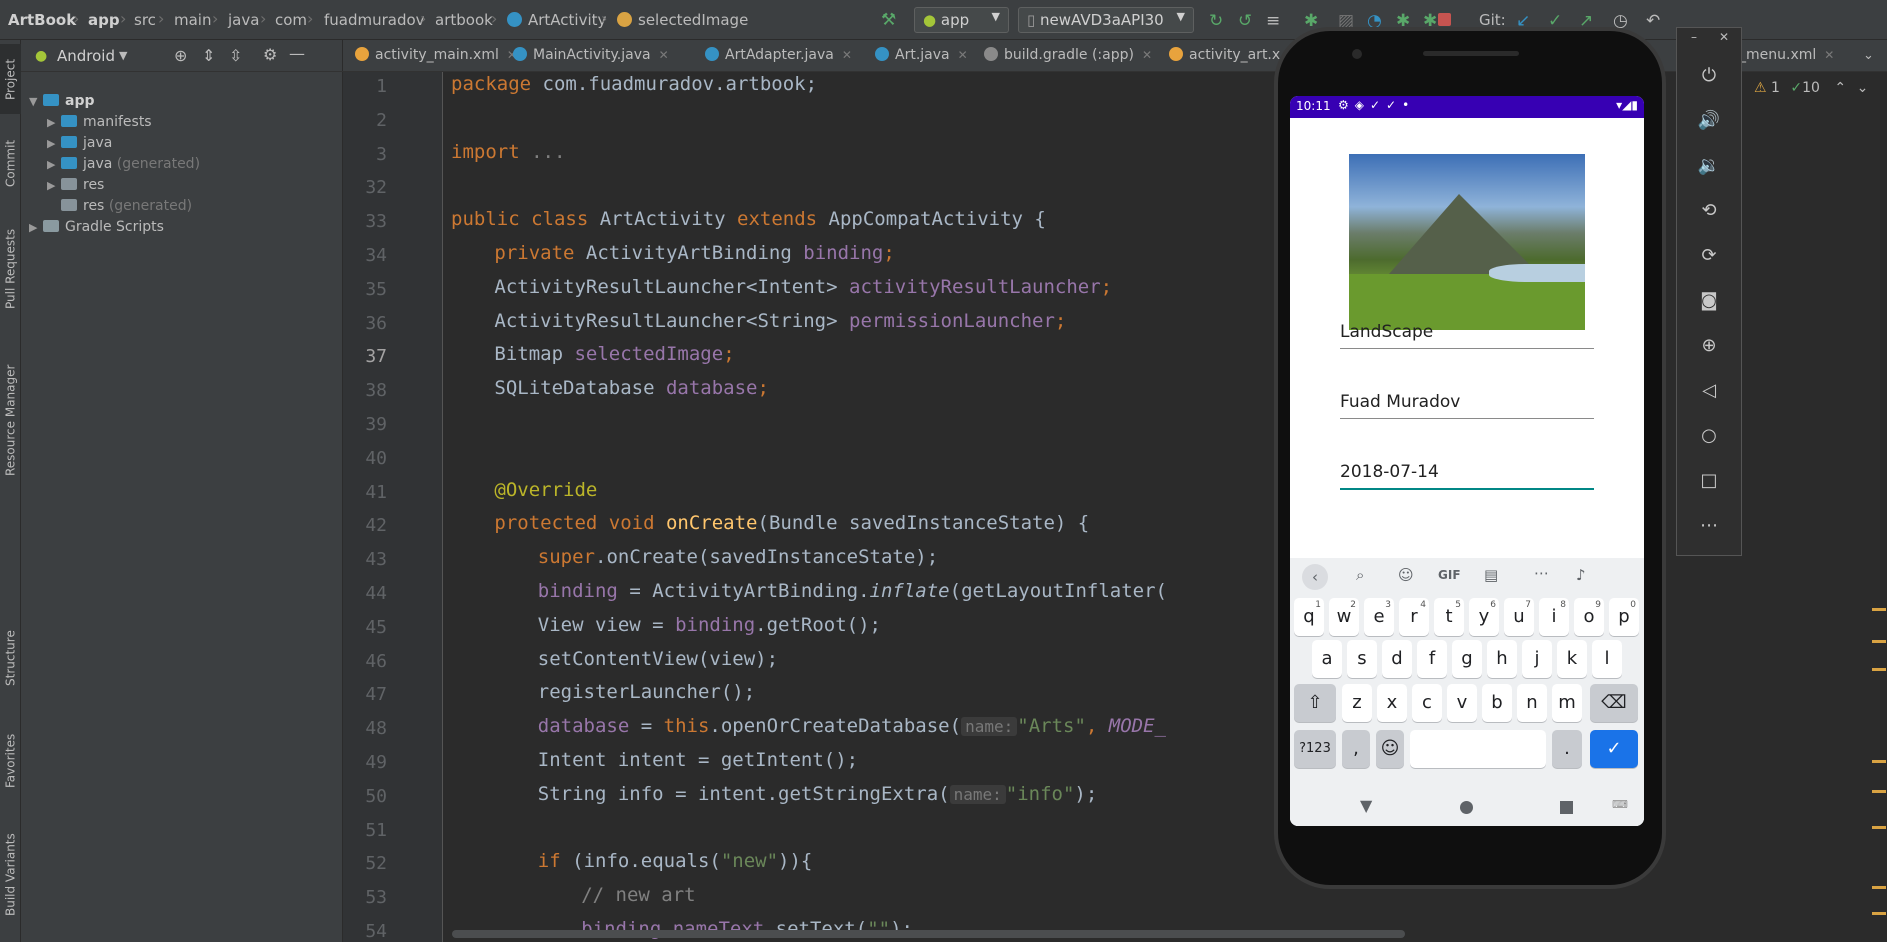 Image resolution: width=1887 pixels, height=942 pixels. Describe the element at coordinates (921, 55) in the screenshot. I see `tab-art: Art.java ✕` at that location.